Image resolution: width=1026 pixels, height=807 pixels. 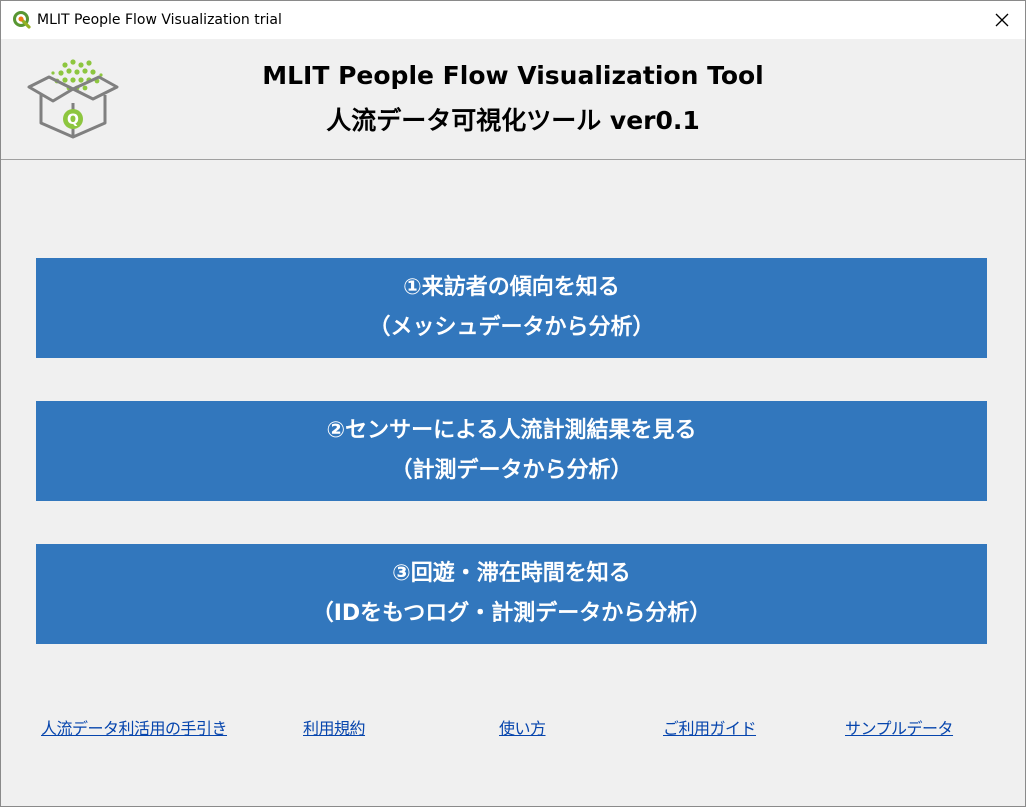 I want to click on close-icon, so click(x=1002, y=20).